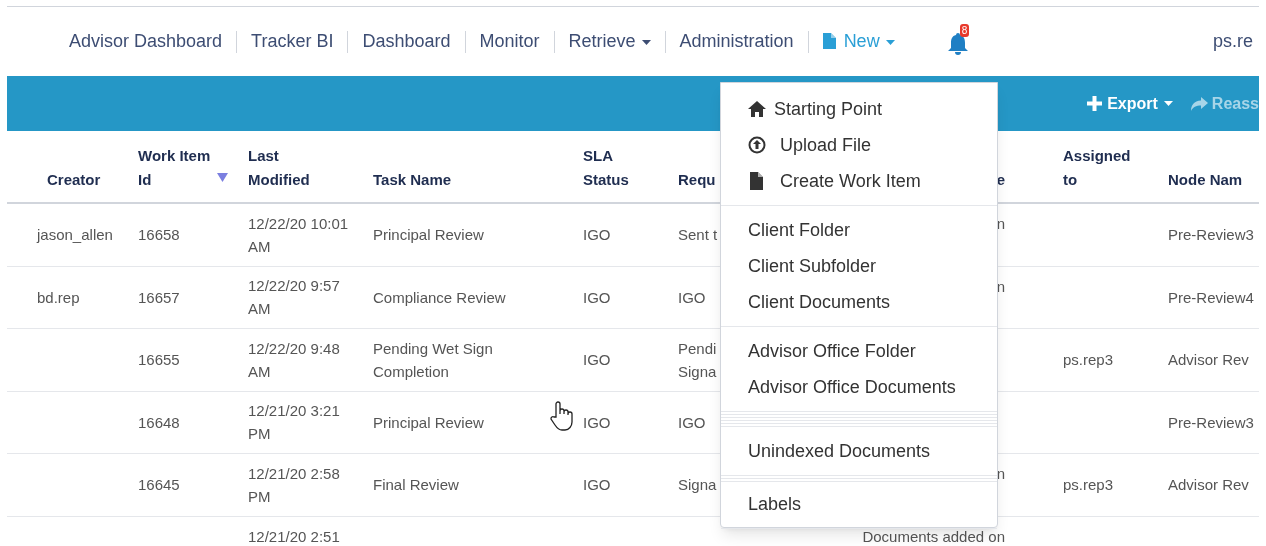  Describe the element at coordinates (757, 145) in the screenshot. I see `upload-icon` at that location.